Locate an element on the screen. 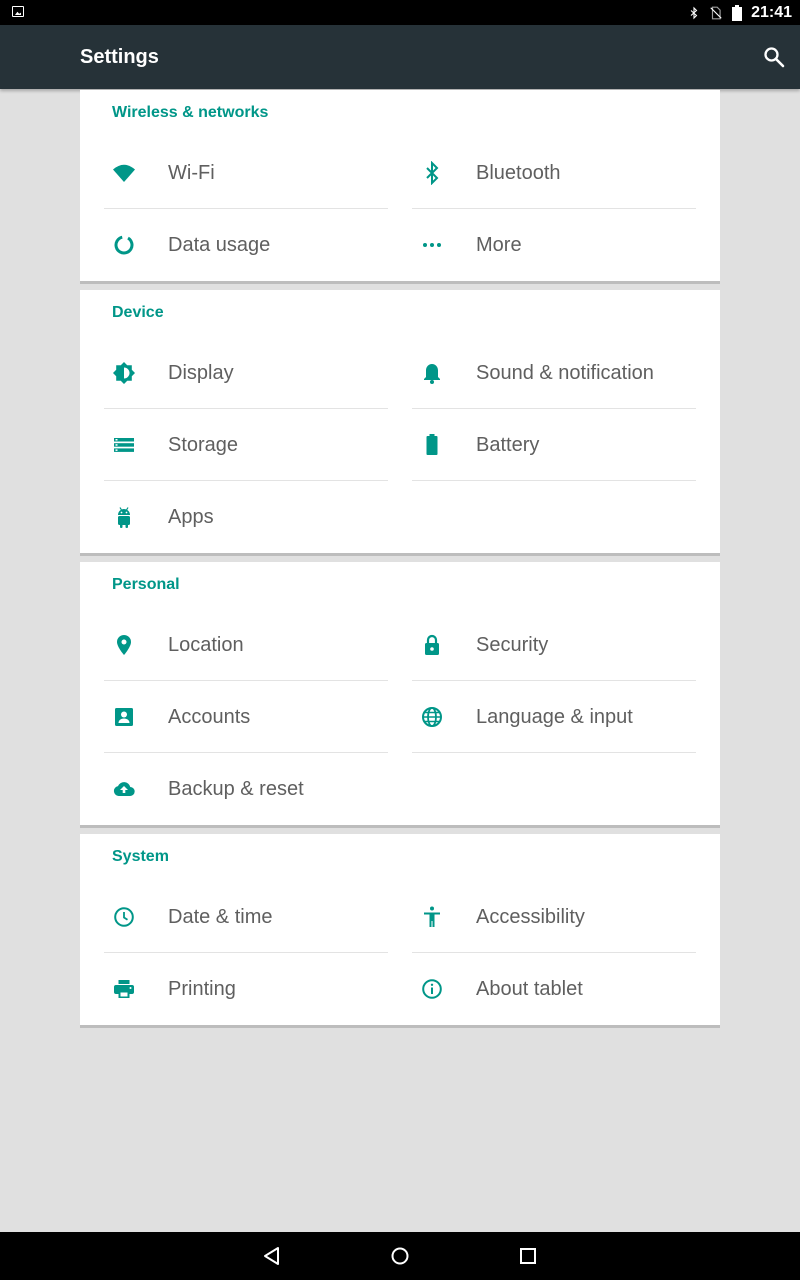  recents-button is located at coordinates (528, 1256).